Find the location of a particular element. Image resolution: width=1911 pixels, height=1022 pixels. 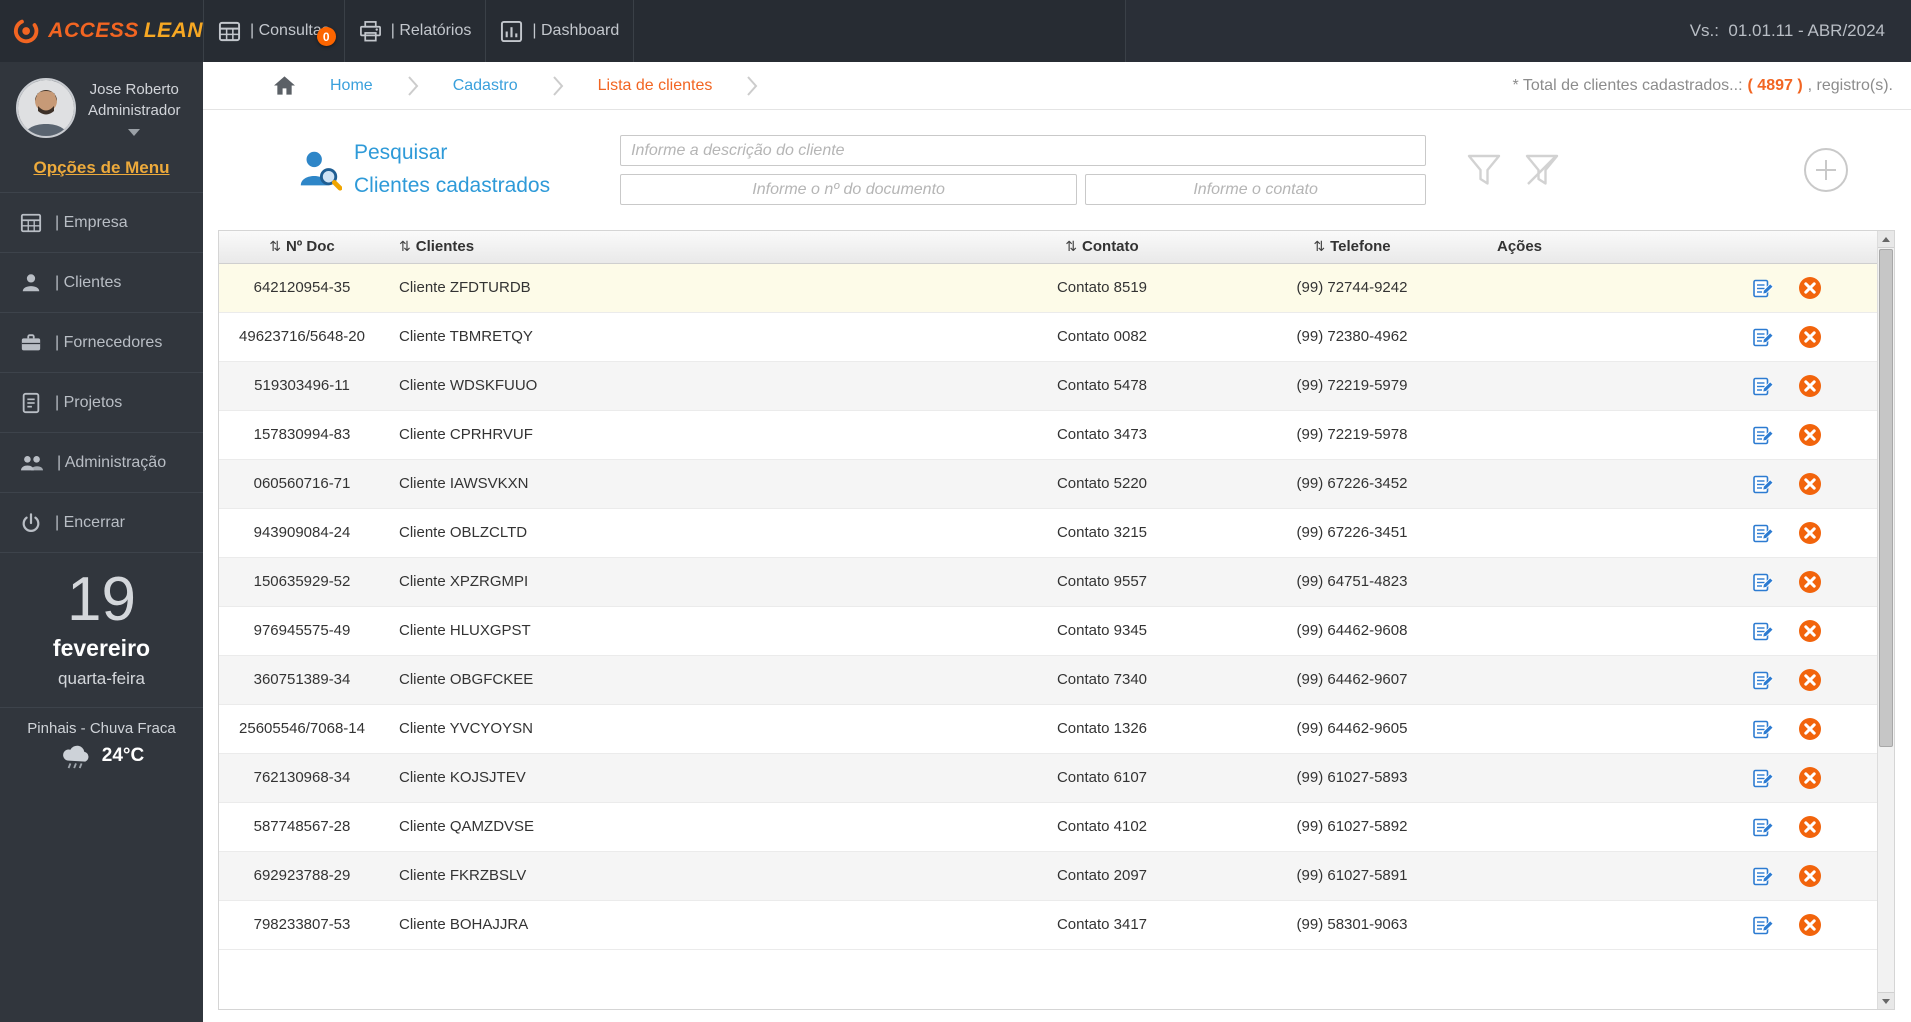

logo-swirl-icon is located at coordinates (26, 31).